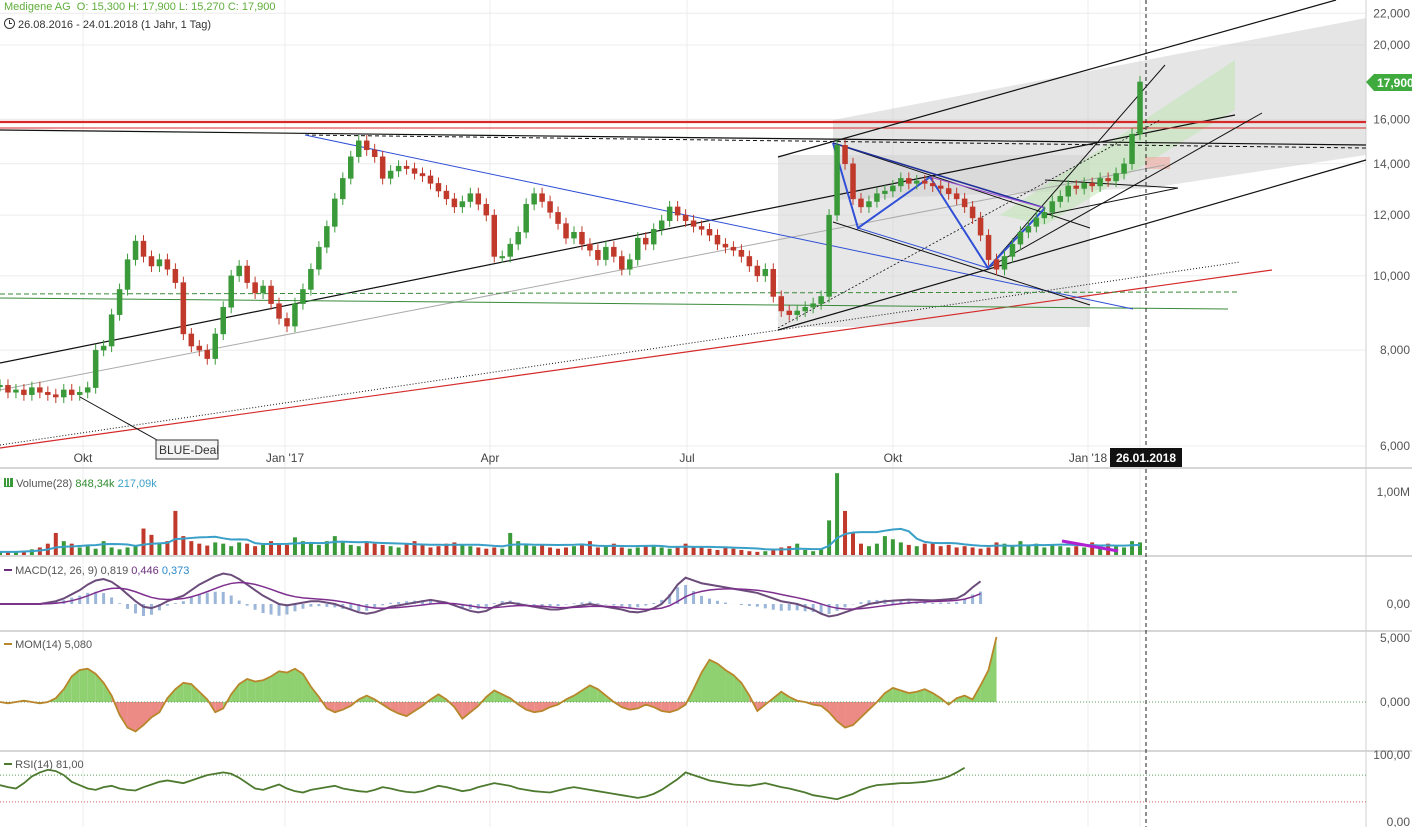 Image resolution: width=1412 pixels, height=827 pixels. Describe the element at coordinates (570, 540) in the screenshot. I see `volume-average-line` at that location.